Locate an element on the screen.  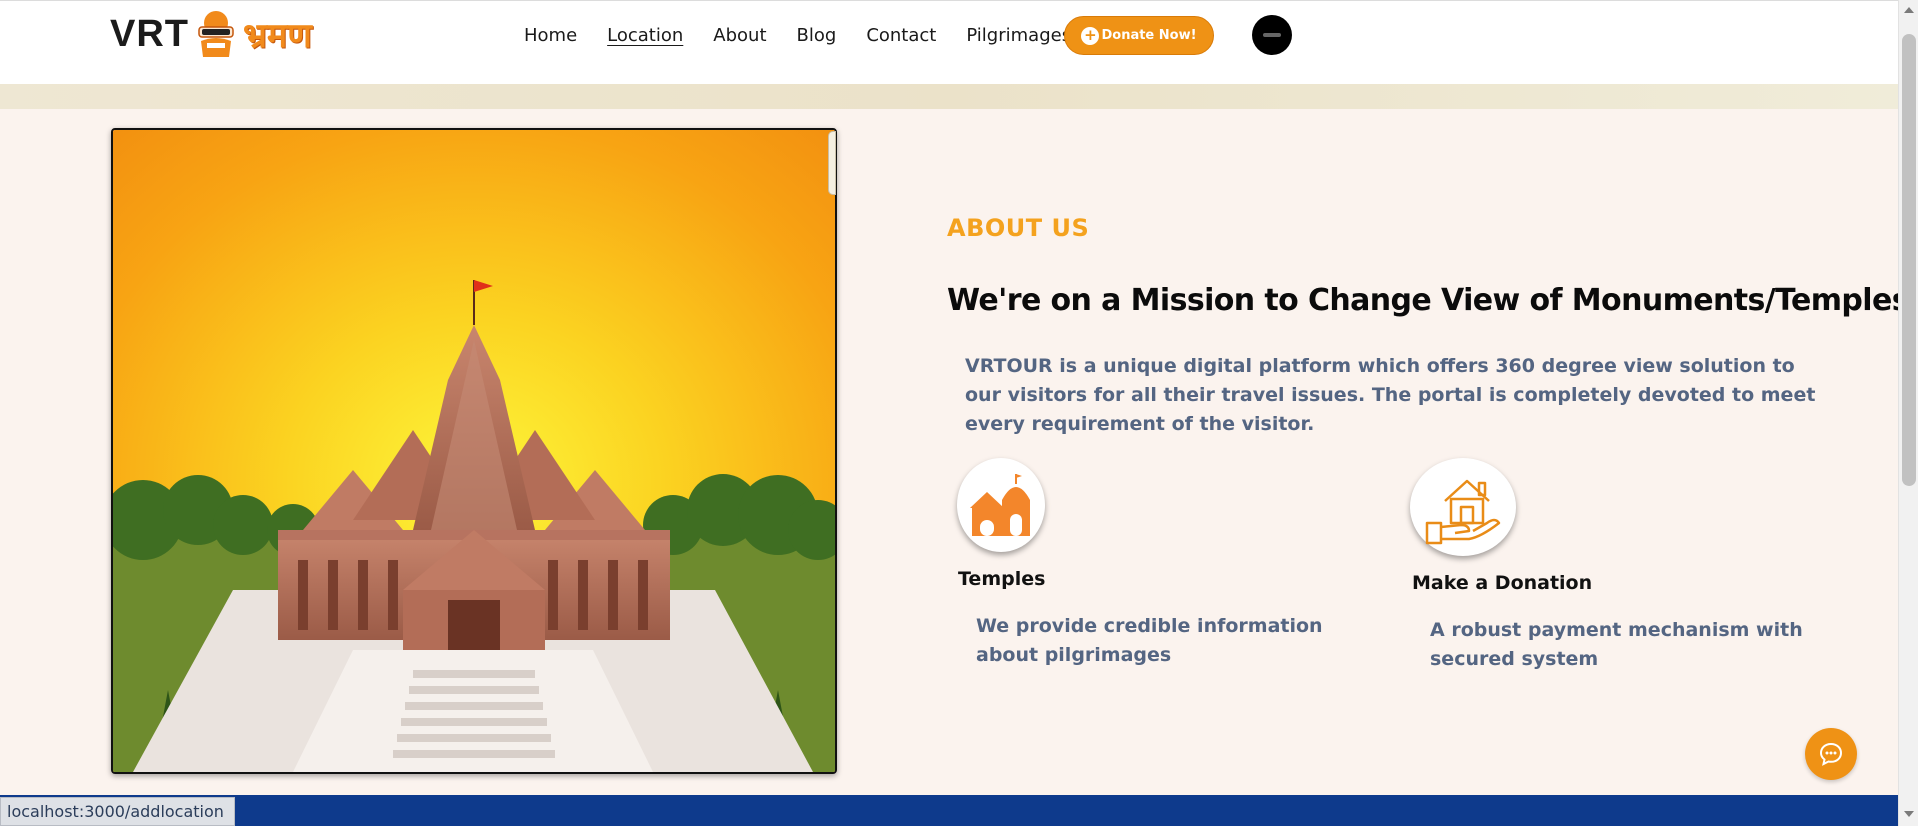
hand-house-icon is located at coordinates (1463, 507).